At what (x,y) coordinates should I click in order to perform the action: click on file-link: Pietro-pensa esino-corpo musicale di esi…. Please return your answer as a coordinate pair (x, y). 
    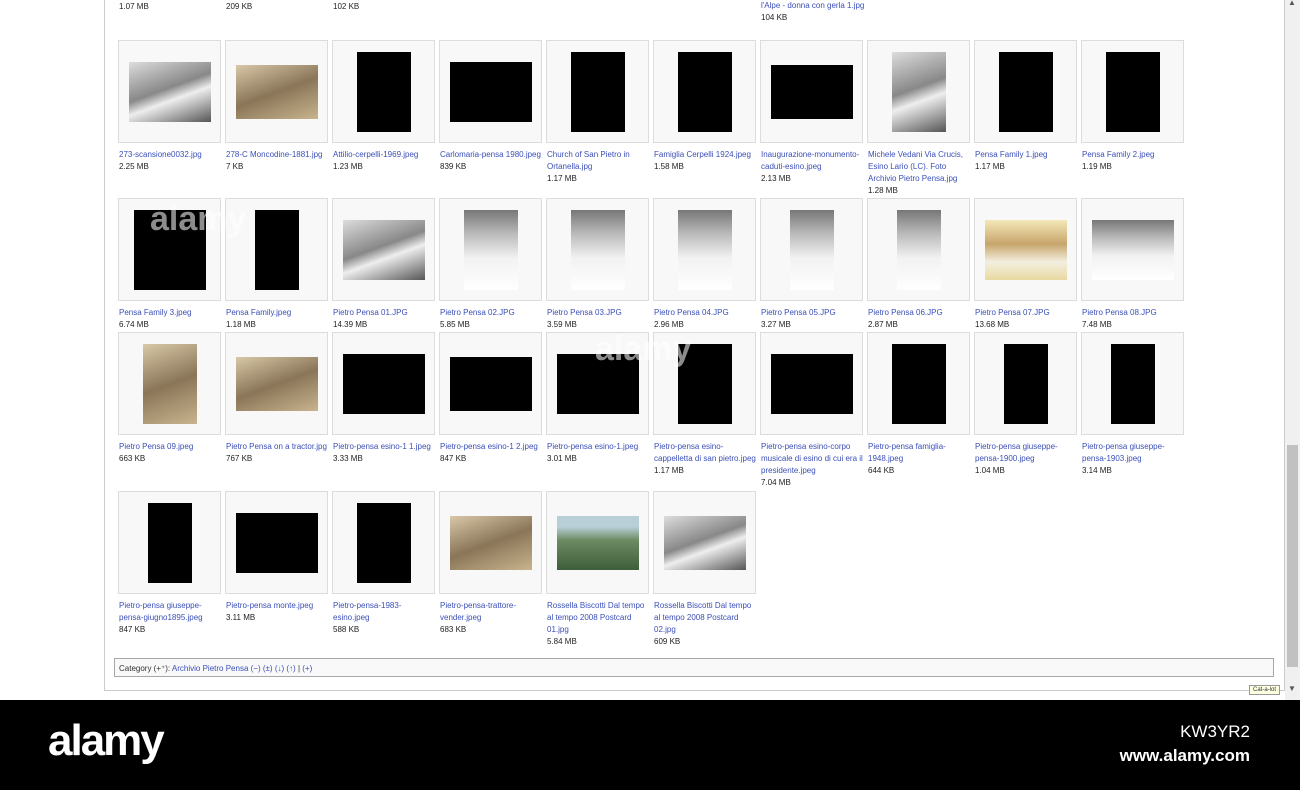
    Looking at the image, I should click on (813, 459).